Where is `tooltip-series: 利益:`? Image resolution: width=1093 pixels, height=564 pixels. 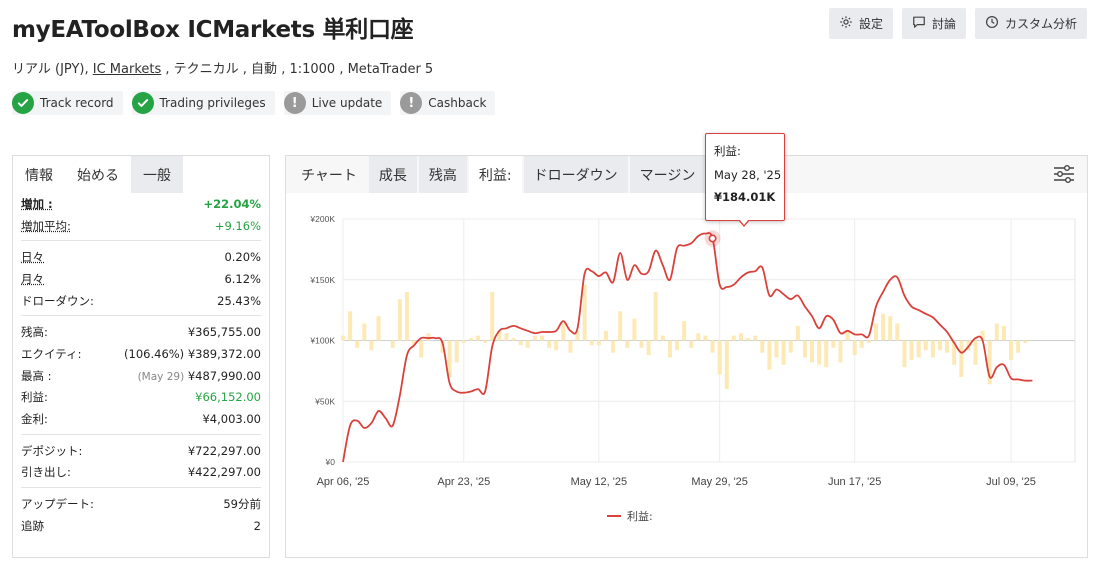
tooltip-series: 利益: is located at coordinates (727, 151).